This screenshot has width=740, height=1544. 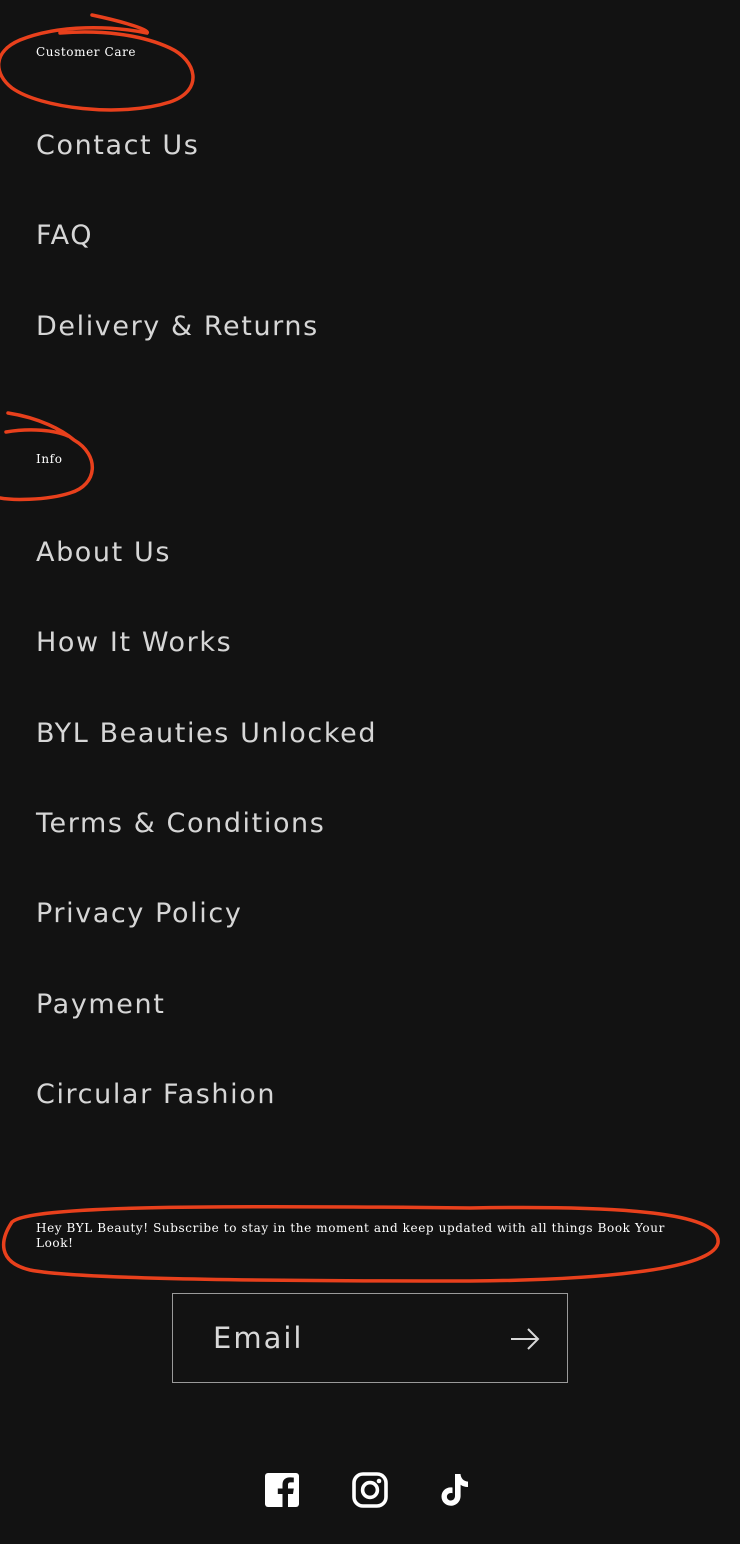 What do you see at coordinates (100, 1005) in the screenshot?
I see `payment-link: Payment` at bounding box center [100, 1005].